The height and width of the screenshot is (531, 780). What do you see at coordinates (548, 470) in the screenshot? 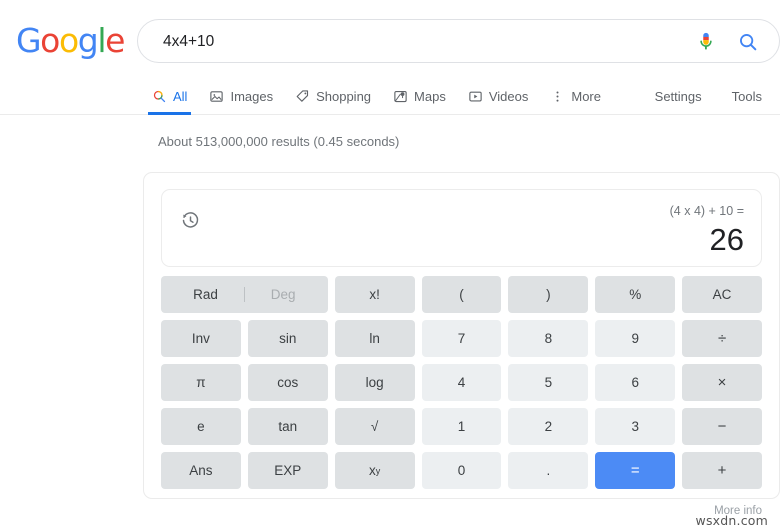
I see `calc-key-decimal-point: .` at bounding box center [548, 470].